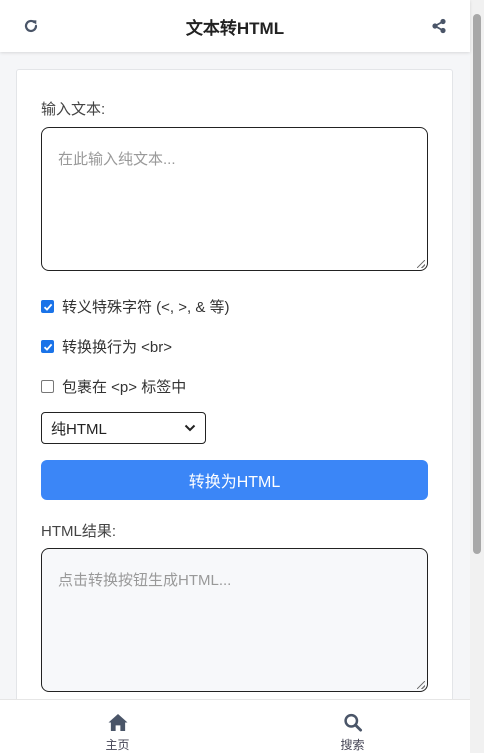 The height and width of the screenshot is (753, 484). What do you see at coordinates (190, 428) in the screenshot?
I see `chevron-down-icon` at bounding box center [190, 428].